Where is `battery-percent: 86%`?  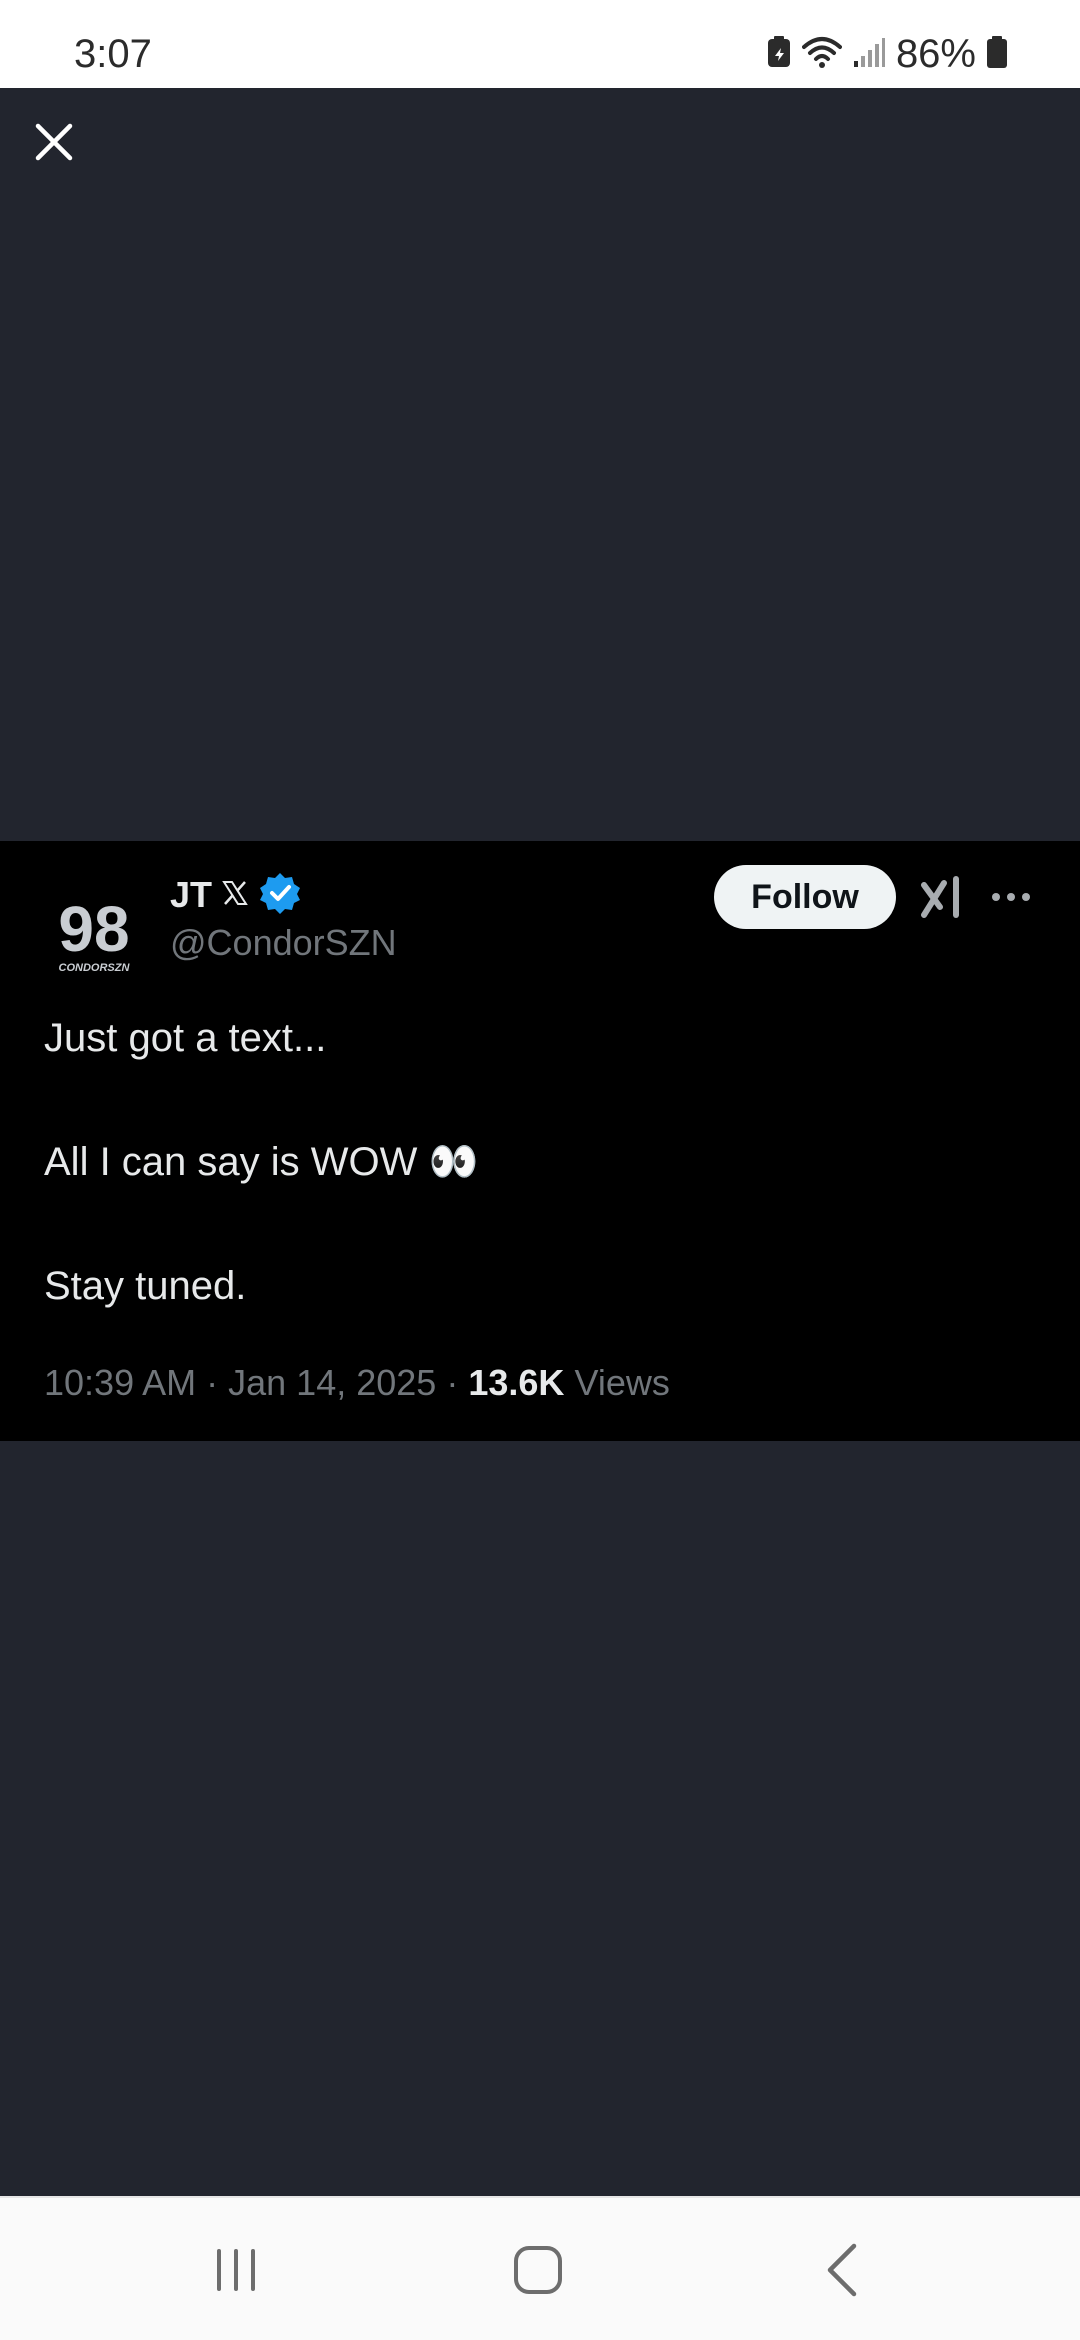
battery-percent: 86% is located at coordinates (935, 54).